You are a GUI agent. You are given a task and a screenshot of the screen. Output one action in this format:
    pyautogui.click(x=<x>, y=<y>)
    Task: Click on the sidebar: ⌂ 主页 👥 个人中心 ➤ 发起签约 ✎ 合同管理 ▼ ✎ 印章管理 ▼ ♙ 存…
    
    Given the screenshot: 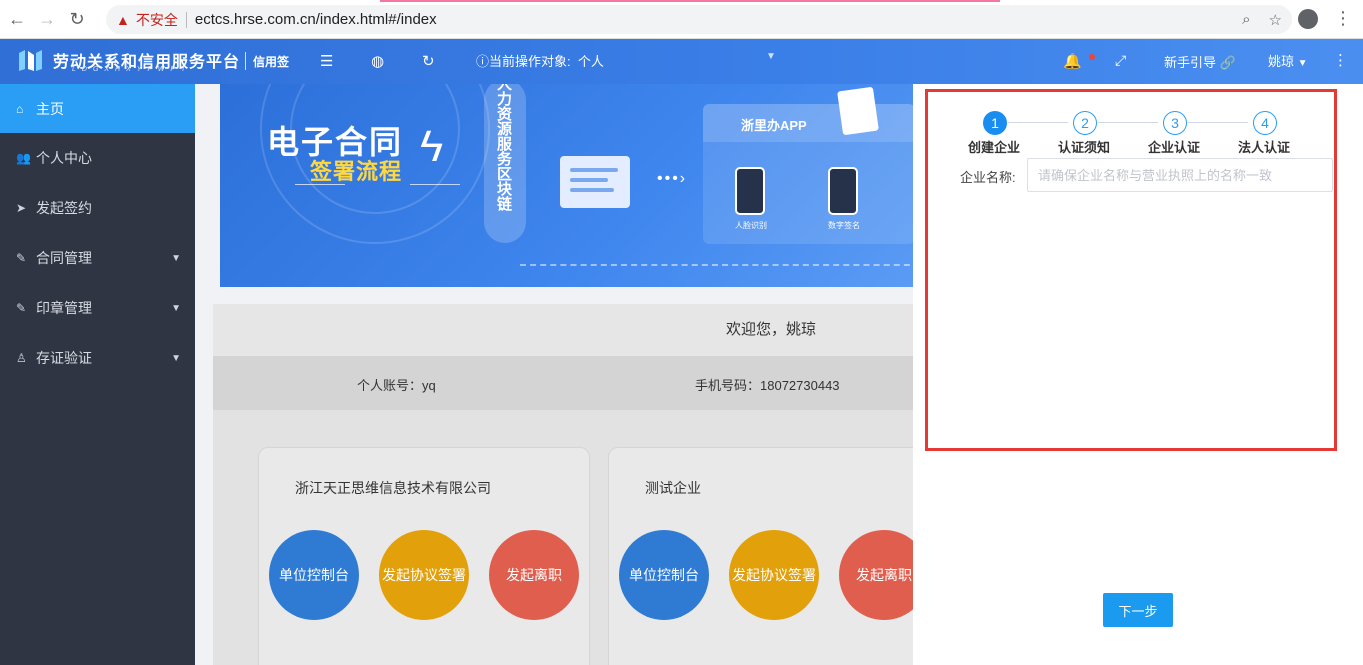 What is the action you would take?
    pyautogui.click(x=97, y=374)
    